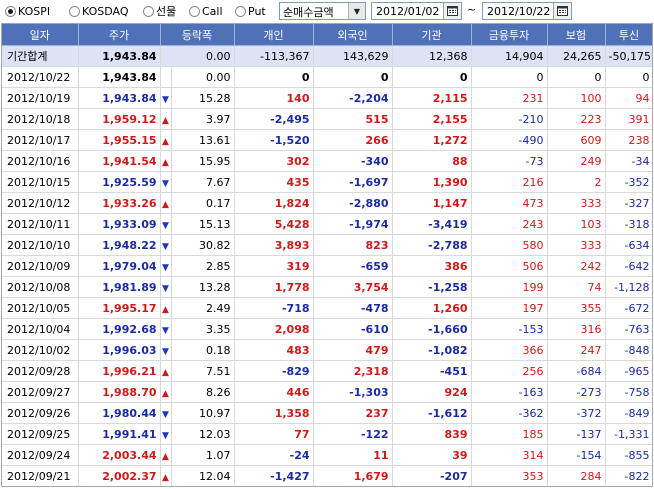 The image size is (654, 489). What do you see at coordinates (203, 119) in the screenshot?
I see `cell-change: 3.97` at bounding box center [203, 119].